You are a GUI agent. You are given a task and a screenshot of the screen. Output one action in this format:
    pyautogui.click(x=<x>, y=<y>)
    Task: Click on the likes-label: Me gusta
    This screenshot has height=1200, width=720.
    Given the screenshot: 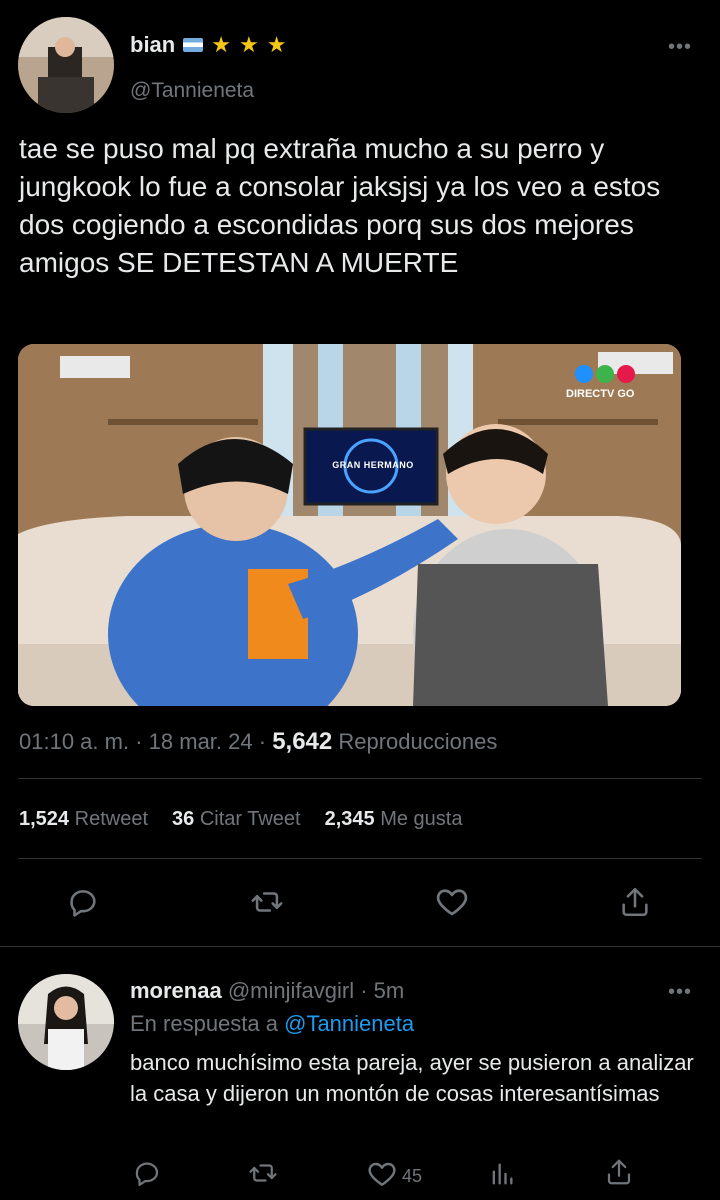 What is the action you would take?
    pyautogui.click(x=421, y=819)
    